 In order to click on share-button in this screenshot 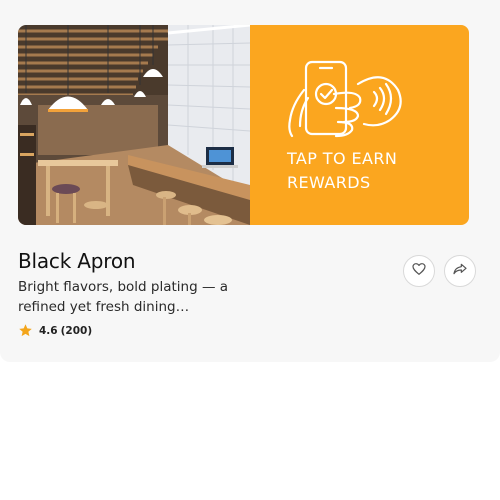, I will do `click(460, 271)`.